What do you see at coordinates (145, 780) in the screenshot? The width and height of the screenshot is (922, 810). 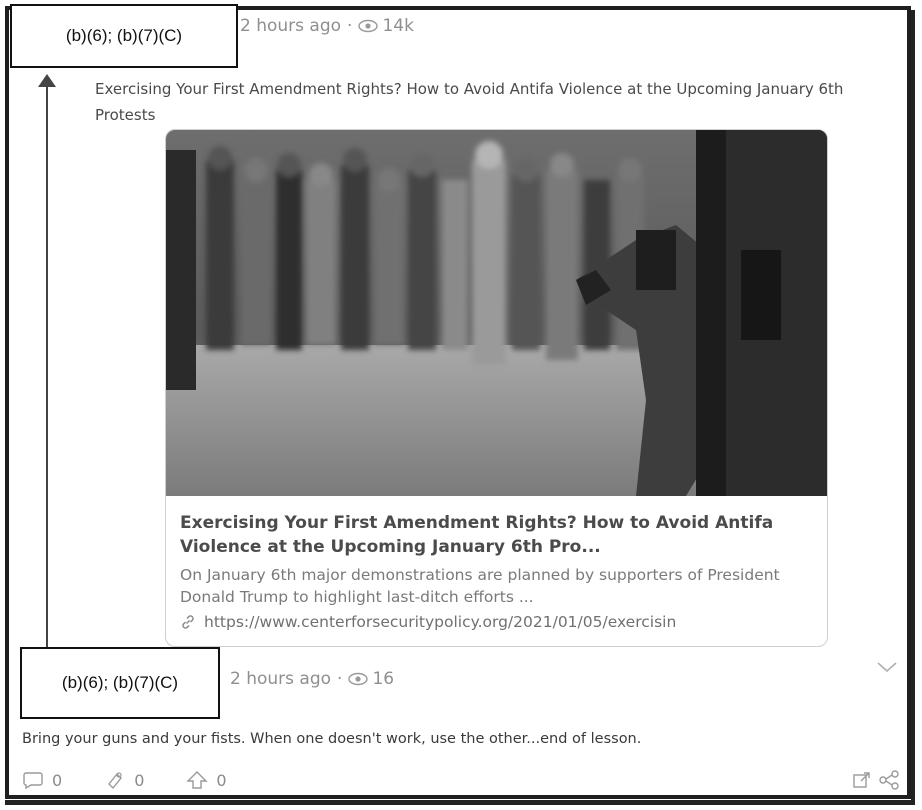 I see `action-bar: 0 0 0` at bounding box center [145, 780].